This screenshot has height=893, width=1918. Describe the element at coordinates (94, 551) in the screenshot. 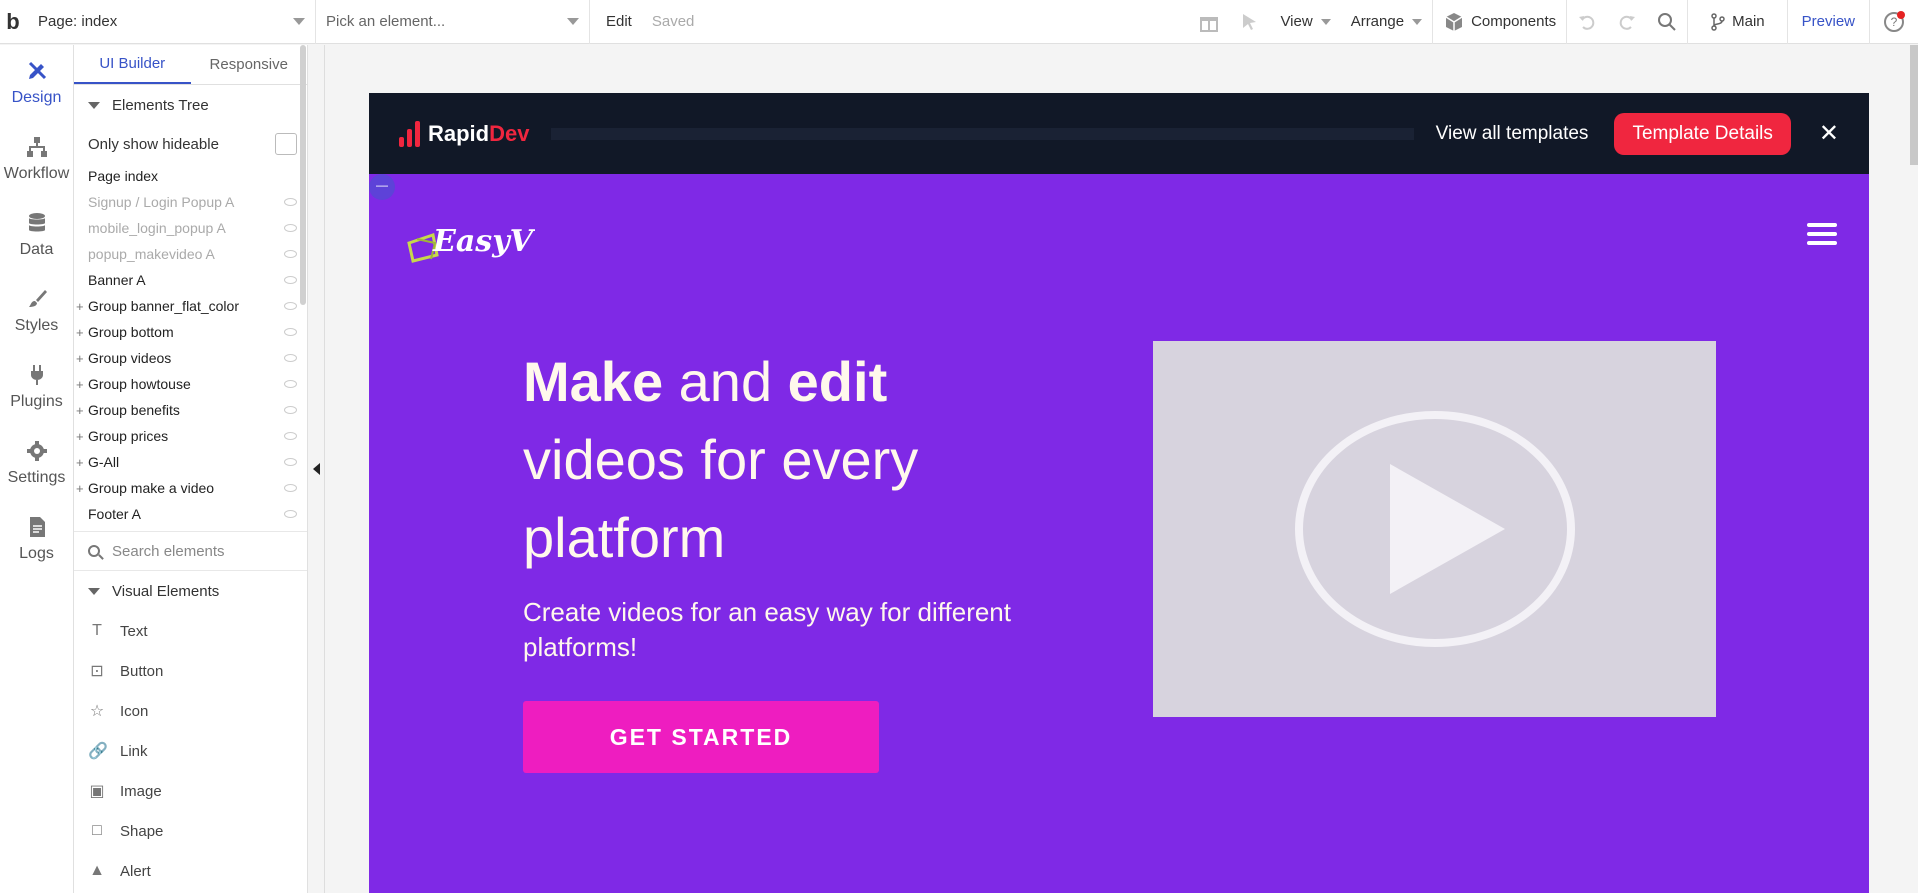

I see `search-icon` at that location.